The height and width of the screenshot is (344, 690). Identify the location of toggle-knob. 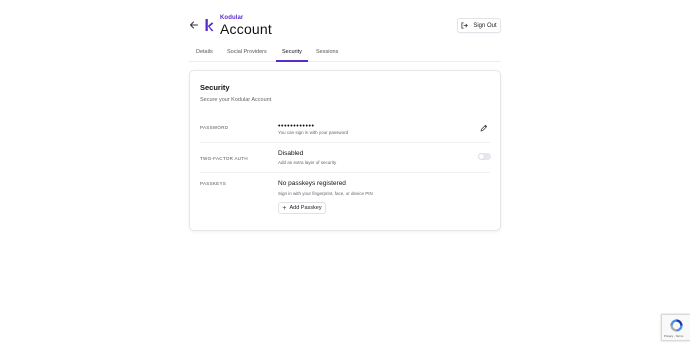
(481, 156).